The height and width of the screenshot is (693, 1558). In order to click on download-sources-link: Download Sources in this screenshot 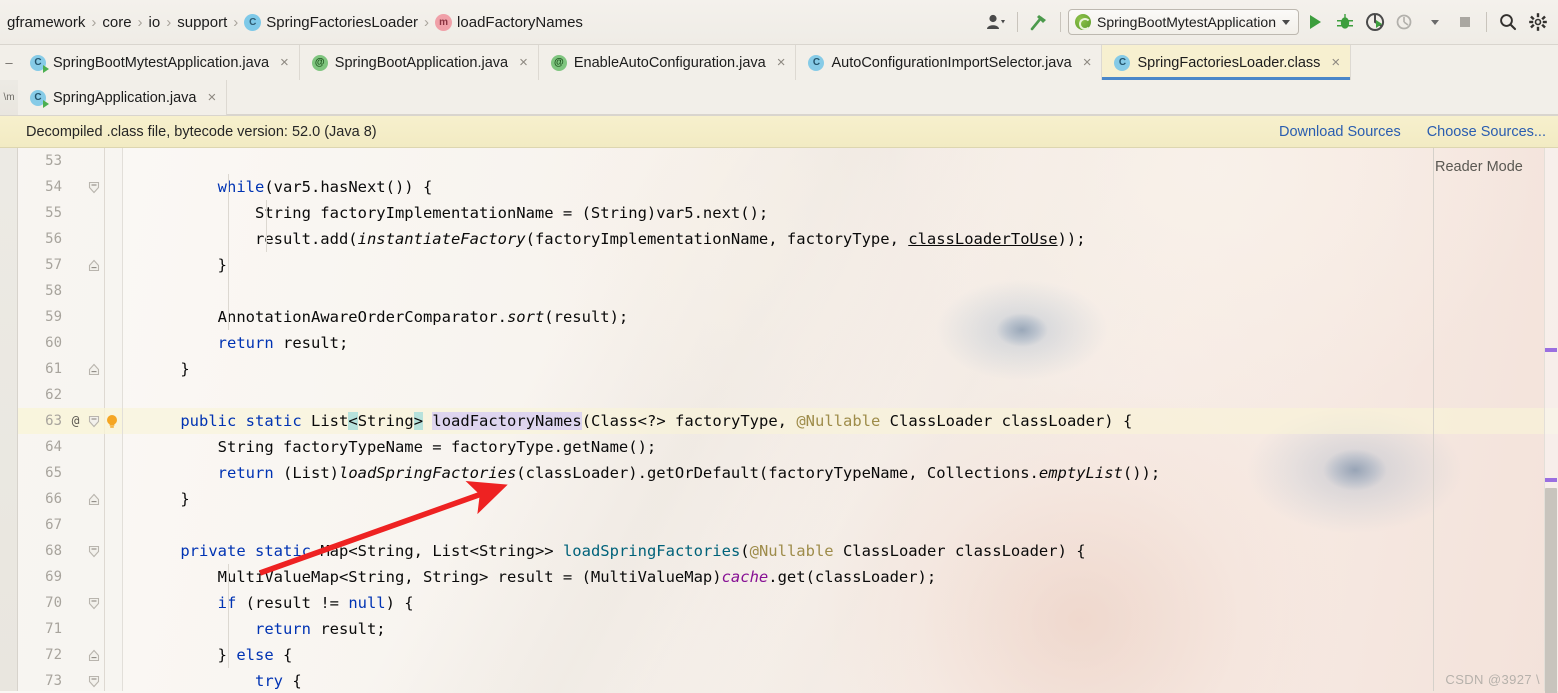, I will do `click(1340, 132)`.